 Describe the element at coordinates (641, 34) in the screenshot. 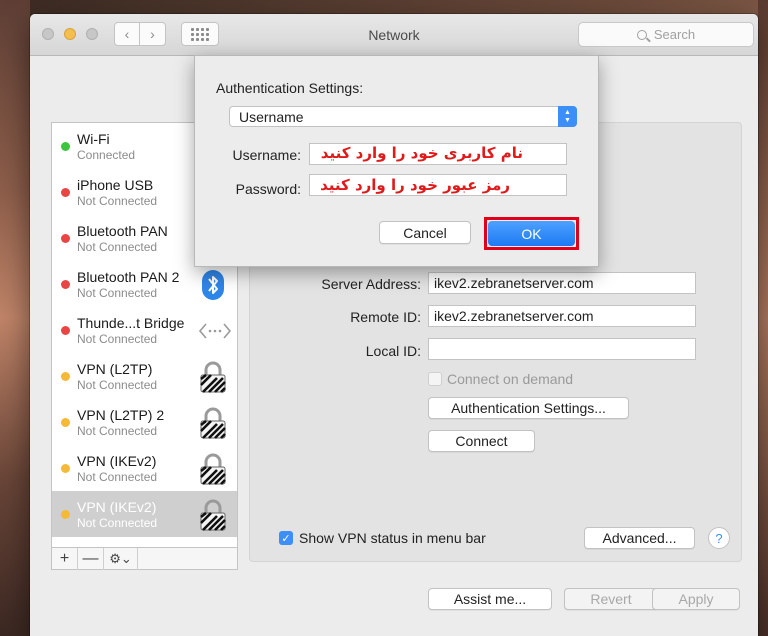

I see `search-icon` at that location.